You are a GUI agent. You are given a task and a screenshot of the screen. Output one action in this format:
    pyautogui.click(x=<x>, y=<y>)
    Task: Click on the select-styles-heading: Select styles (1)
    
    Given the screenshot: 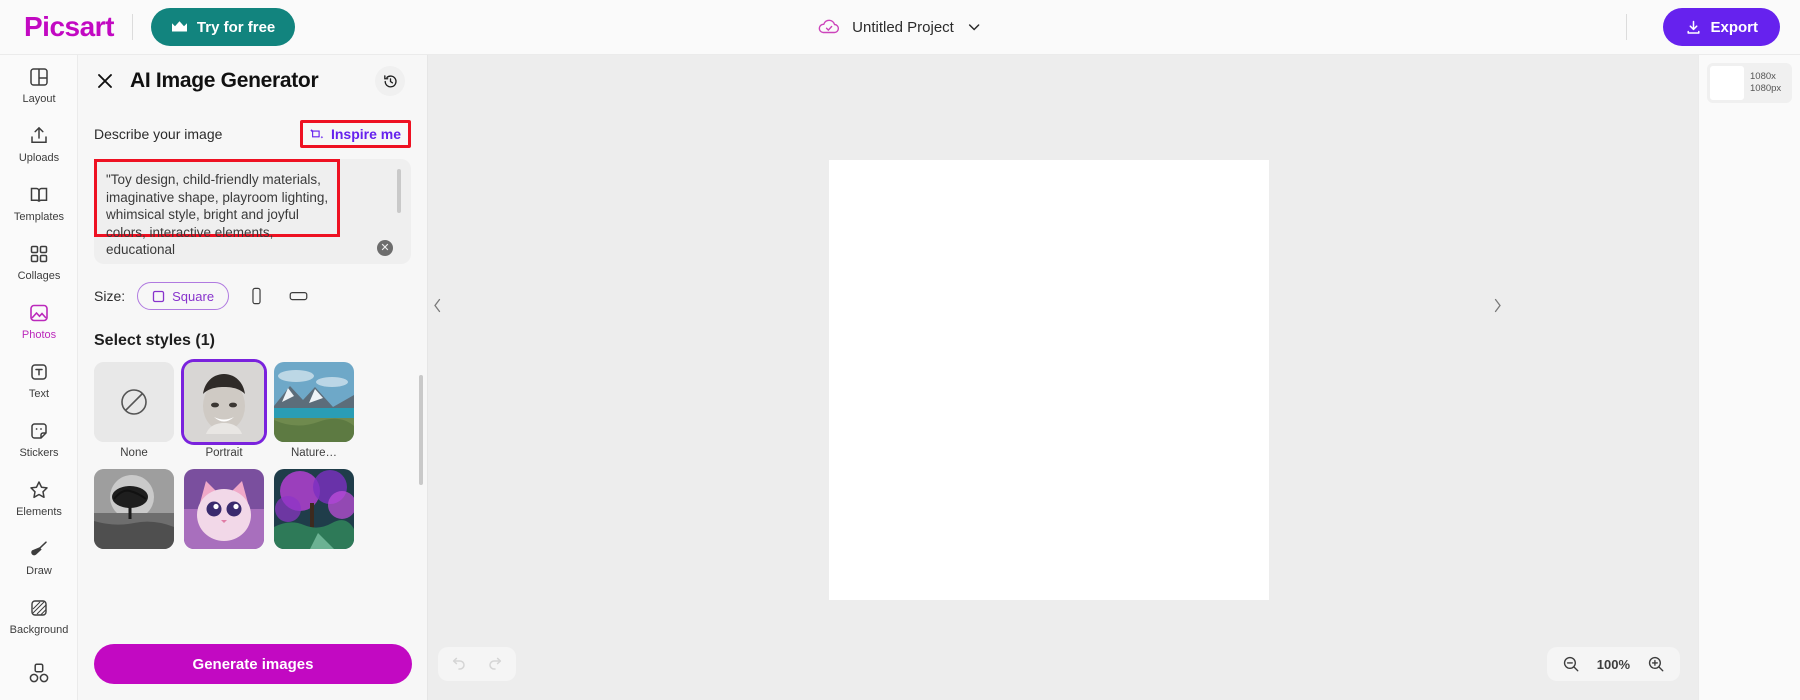 What is the action you would take?
    pyautogui.click(x=154, y=340)
    